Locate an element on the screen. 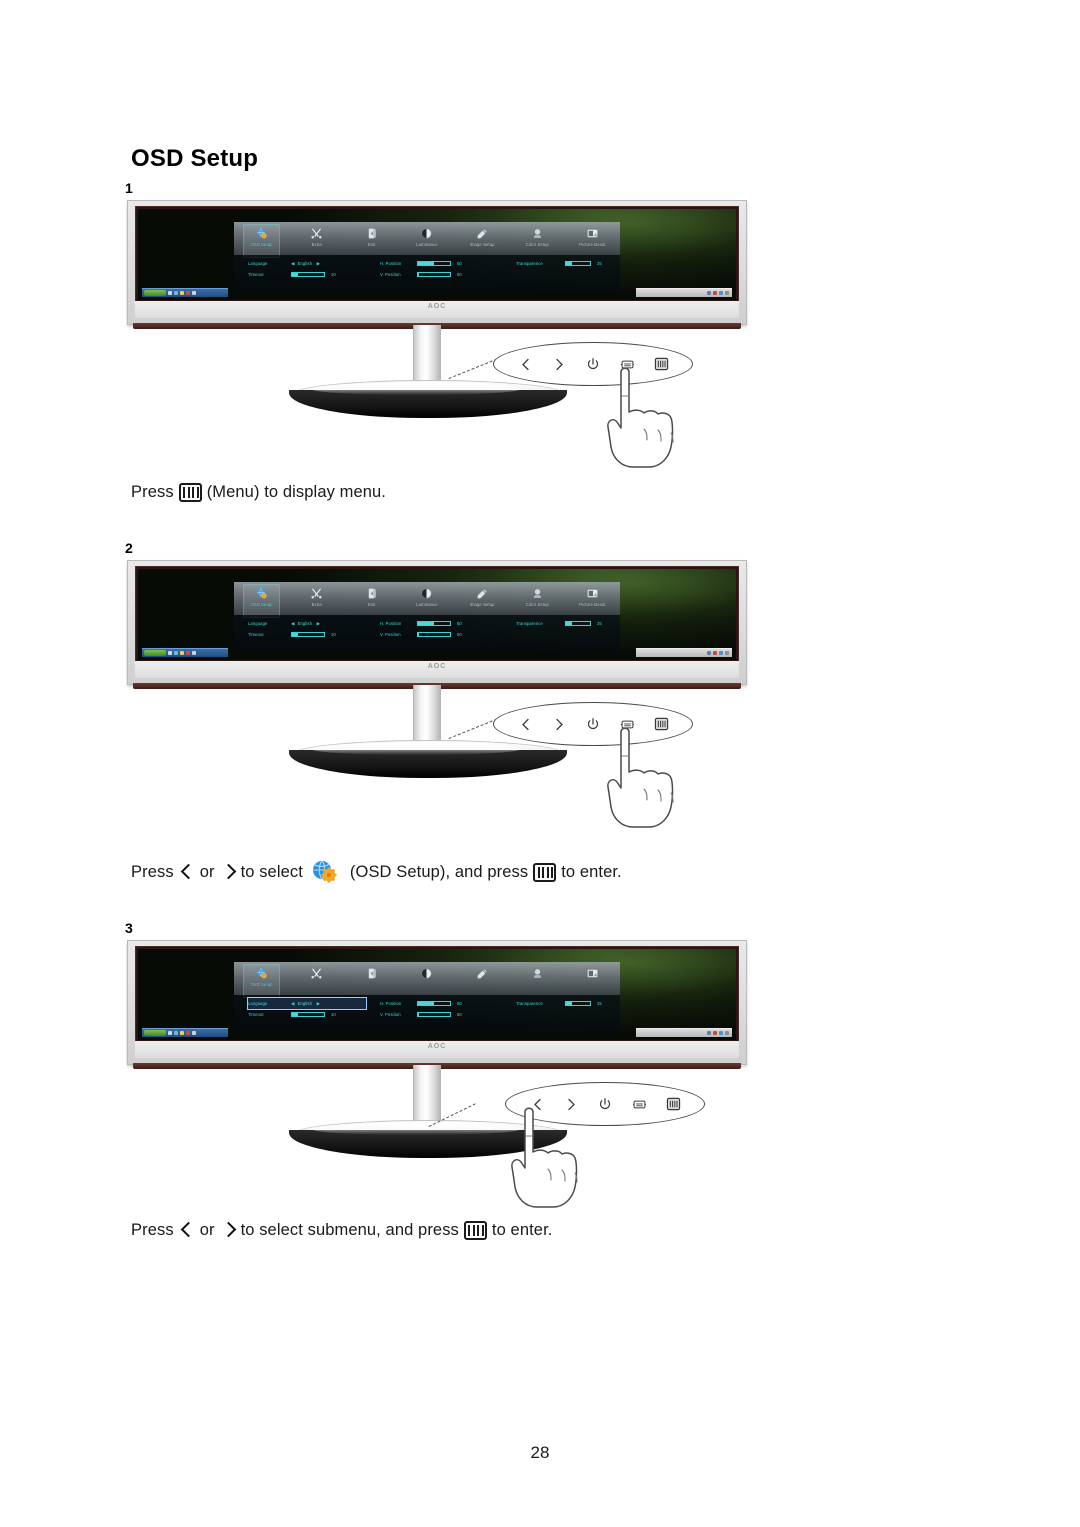 The width and height of the screenshot is (1080, 1527). source-button-icon is located at coordinates (639, 1104).